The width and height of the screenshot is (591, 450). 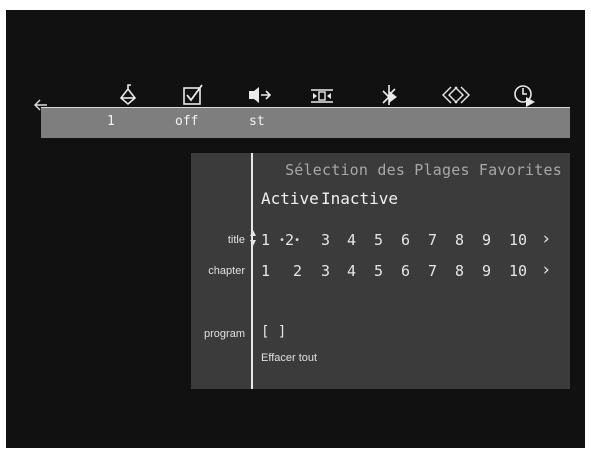 What do you see at coordinates (456, 95) in the screenshot?
I see `fast-forward-icon` at bounding box center [456, 95].